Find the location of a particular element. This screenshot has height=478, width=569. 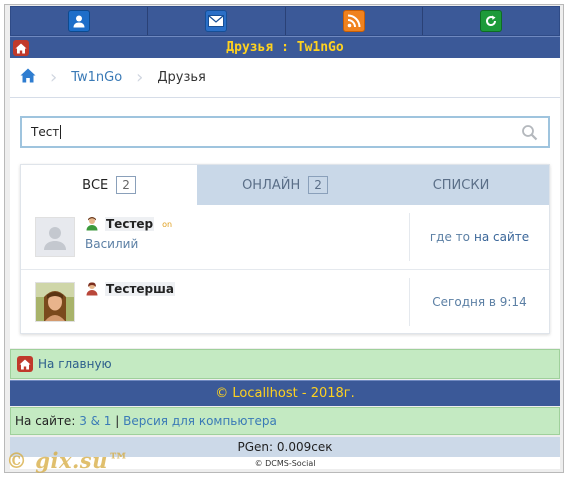

title-bar: Друзья : Tw1nGo is located at coordinates (285, 47).